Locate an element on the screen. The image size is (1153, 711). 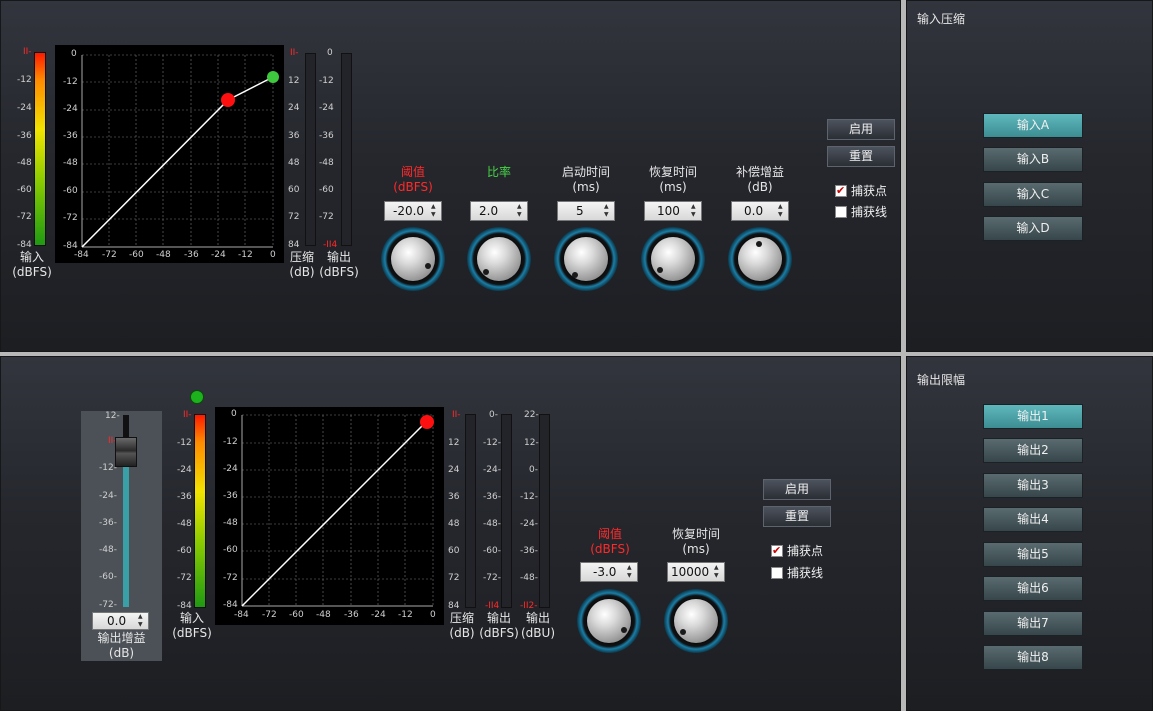
reset-button: 重置 is located at coordinates (861, 156).